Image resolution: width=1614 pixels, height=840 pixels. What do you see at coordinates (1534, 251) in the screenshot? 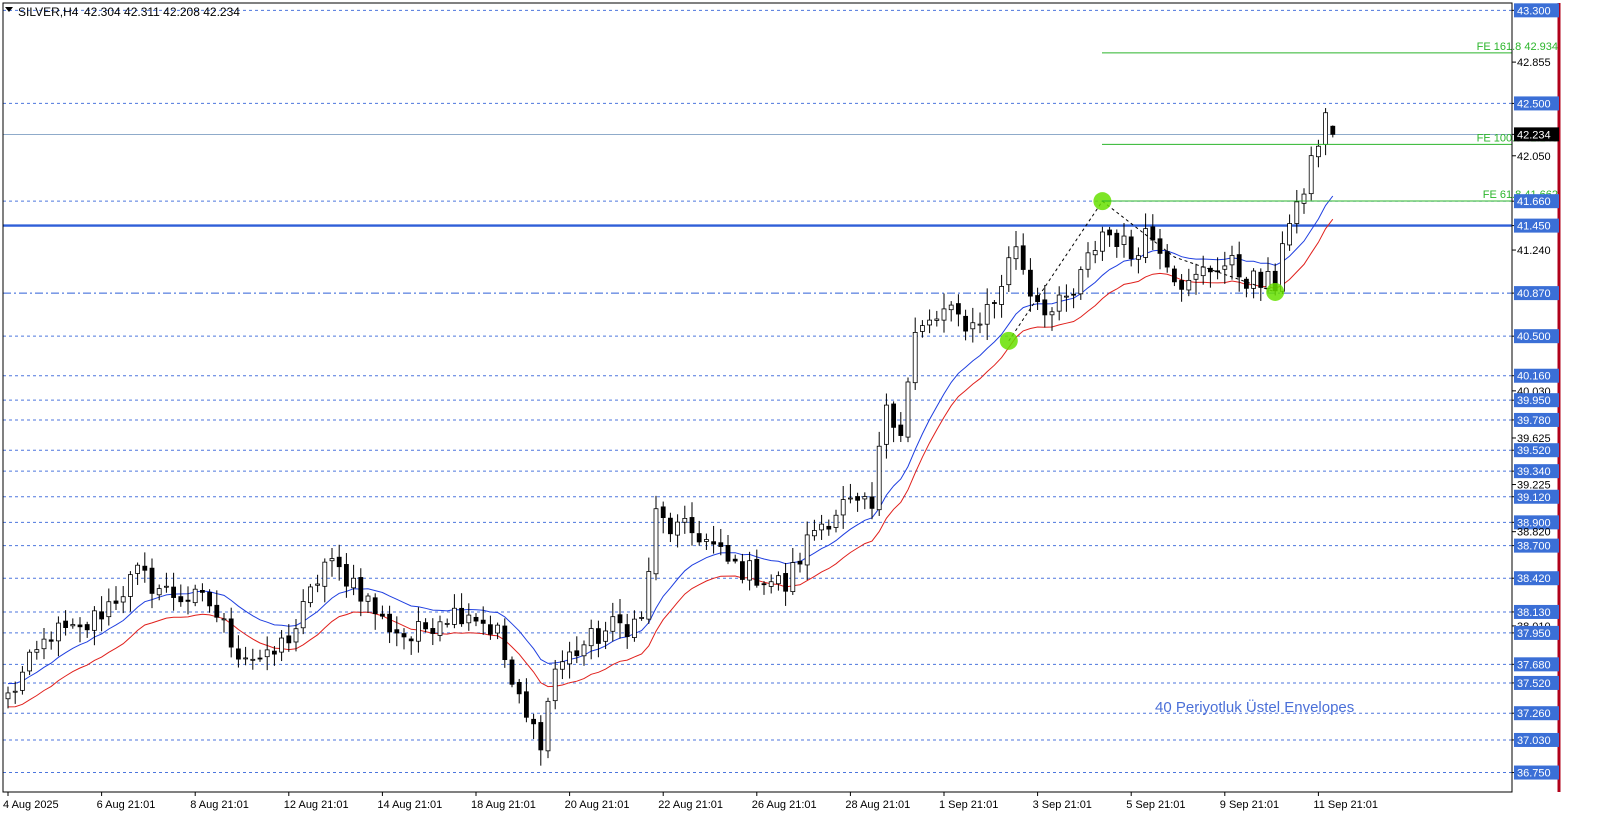
I see `price-tick-label: 41.240` at bounding box center [1534, 251].